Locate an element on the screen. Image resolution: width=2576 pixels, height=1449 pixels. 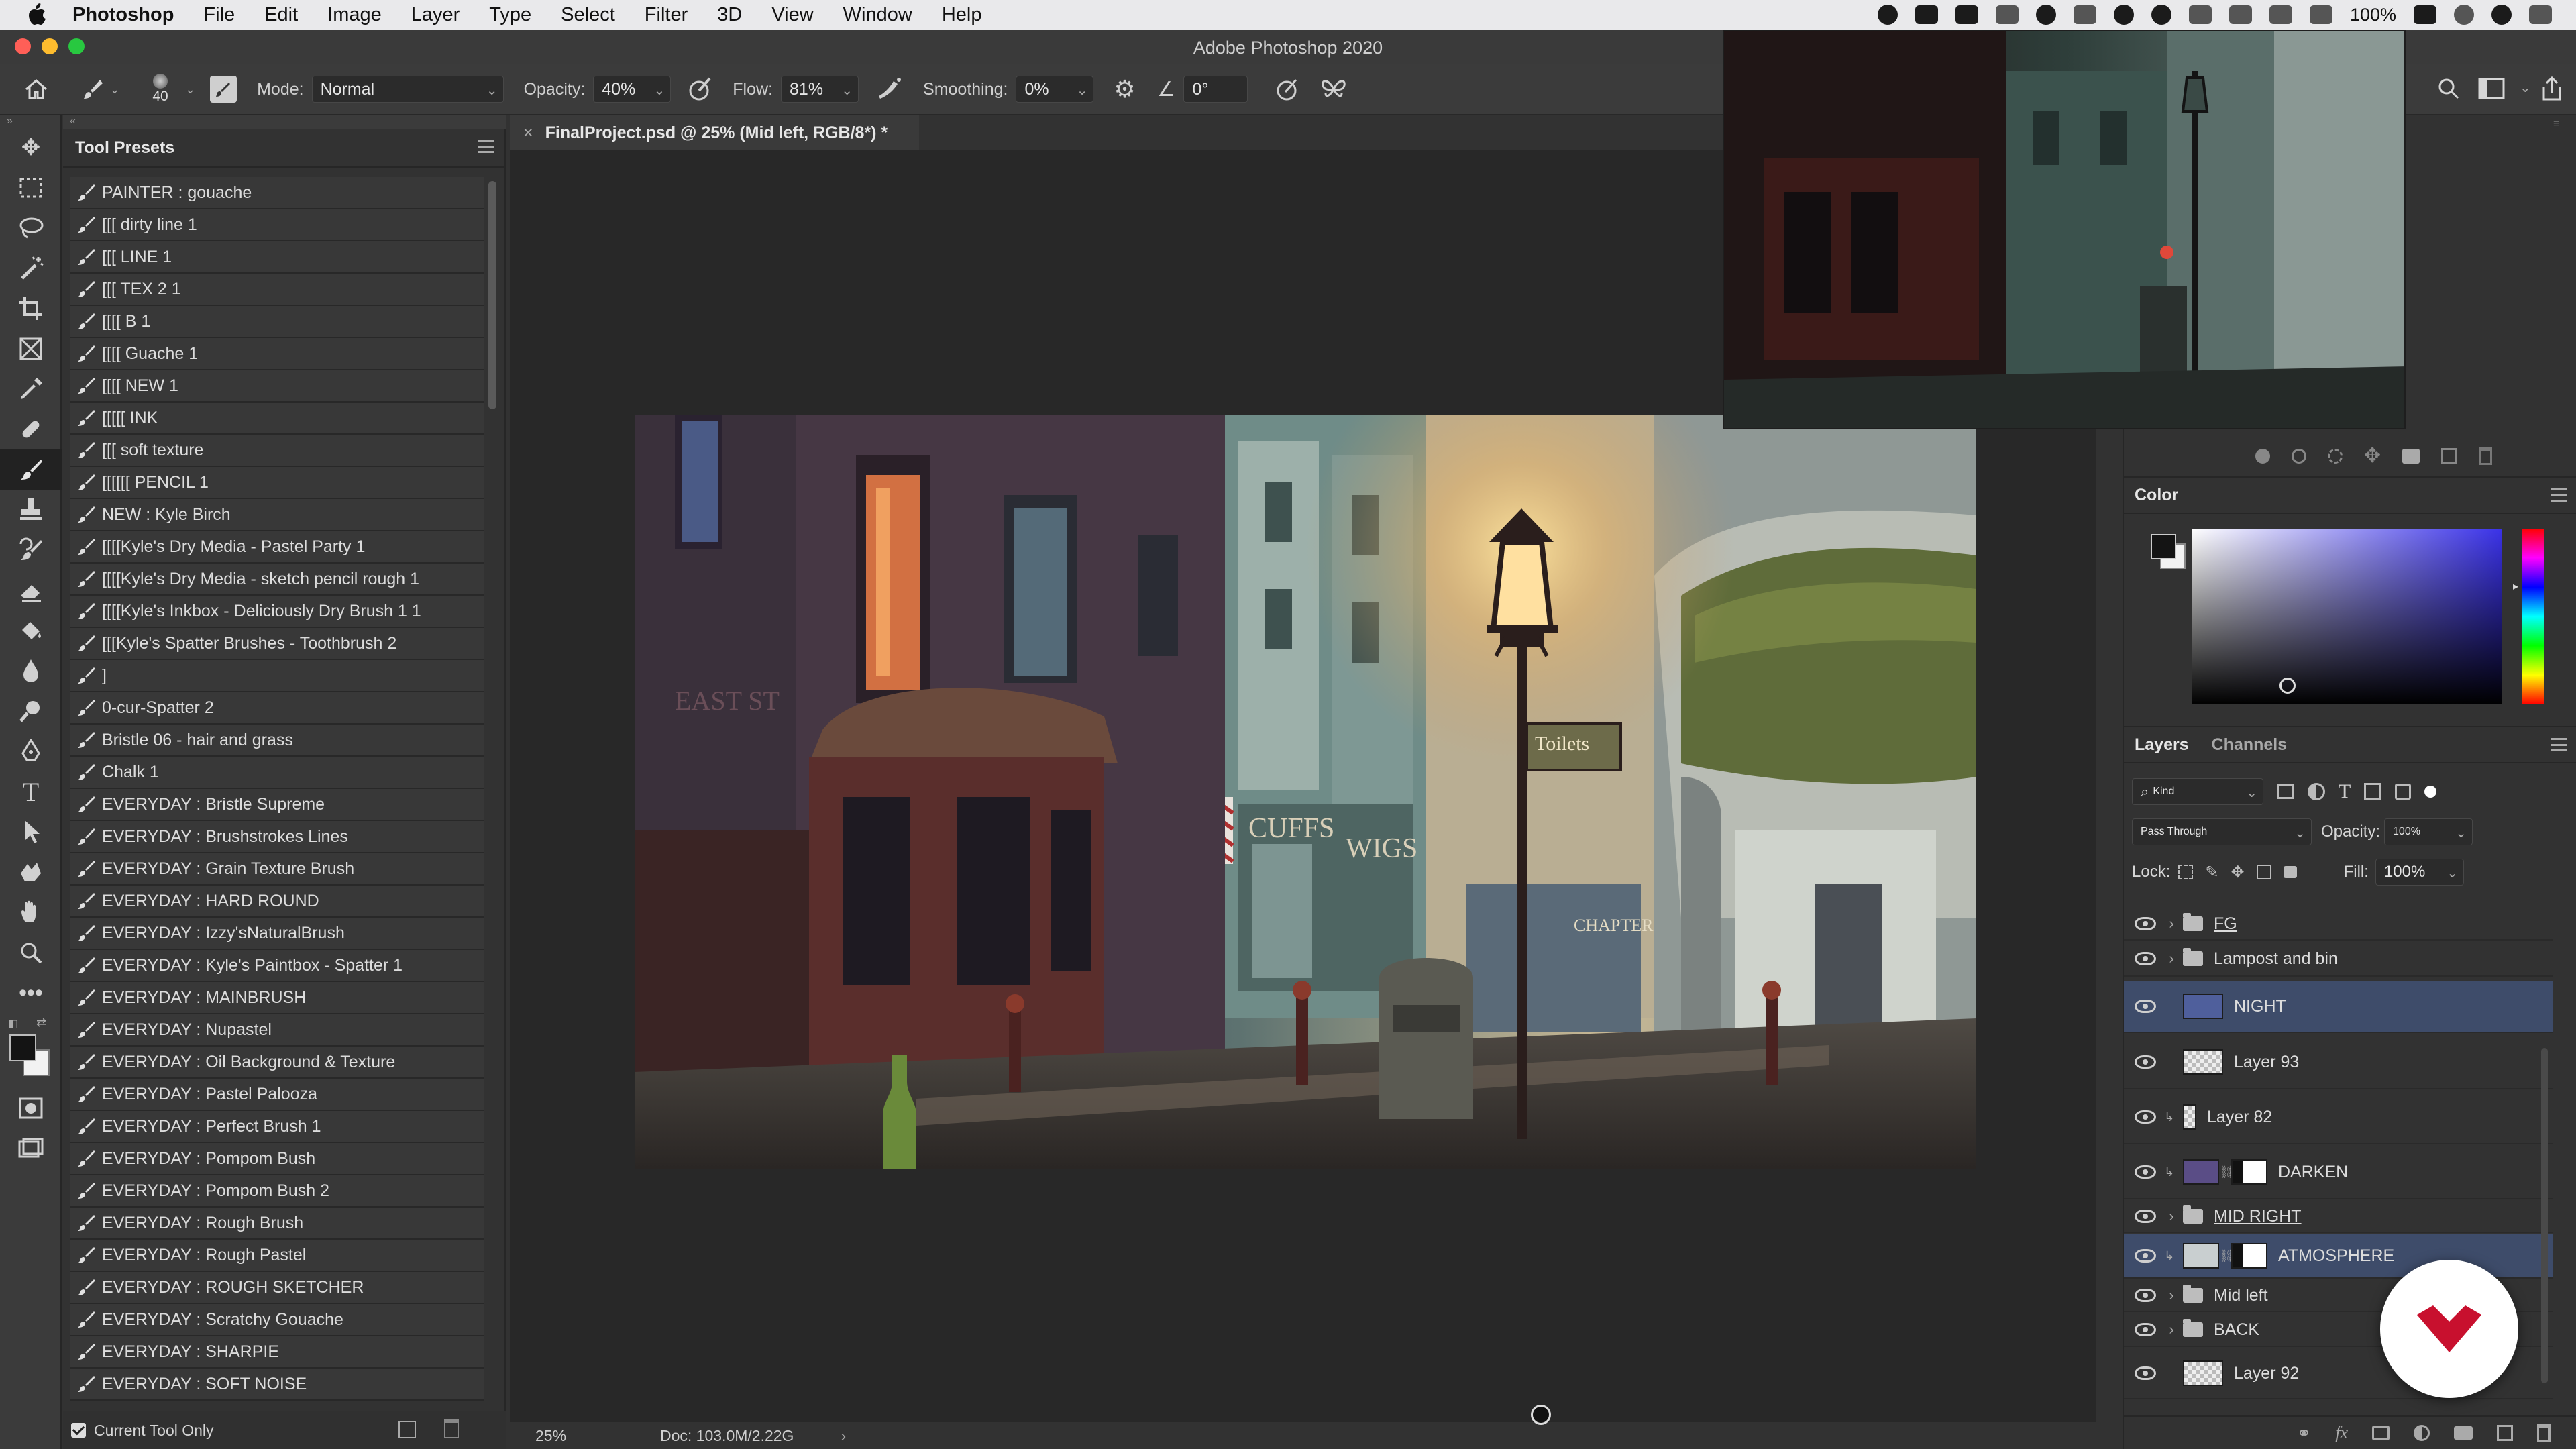
magic-wand-tool is located at coordinates (31, 268).